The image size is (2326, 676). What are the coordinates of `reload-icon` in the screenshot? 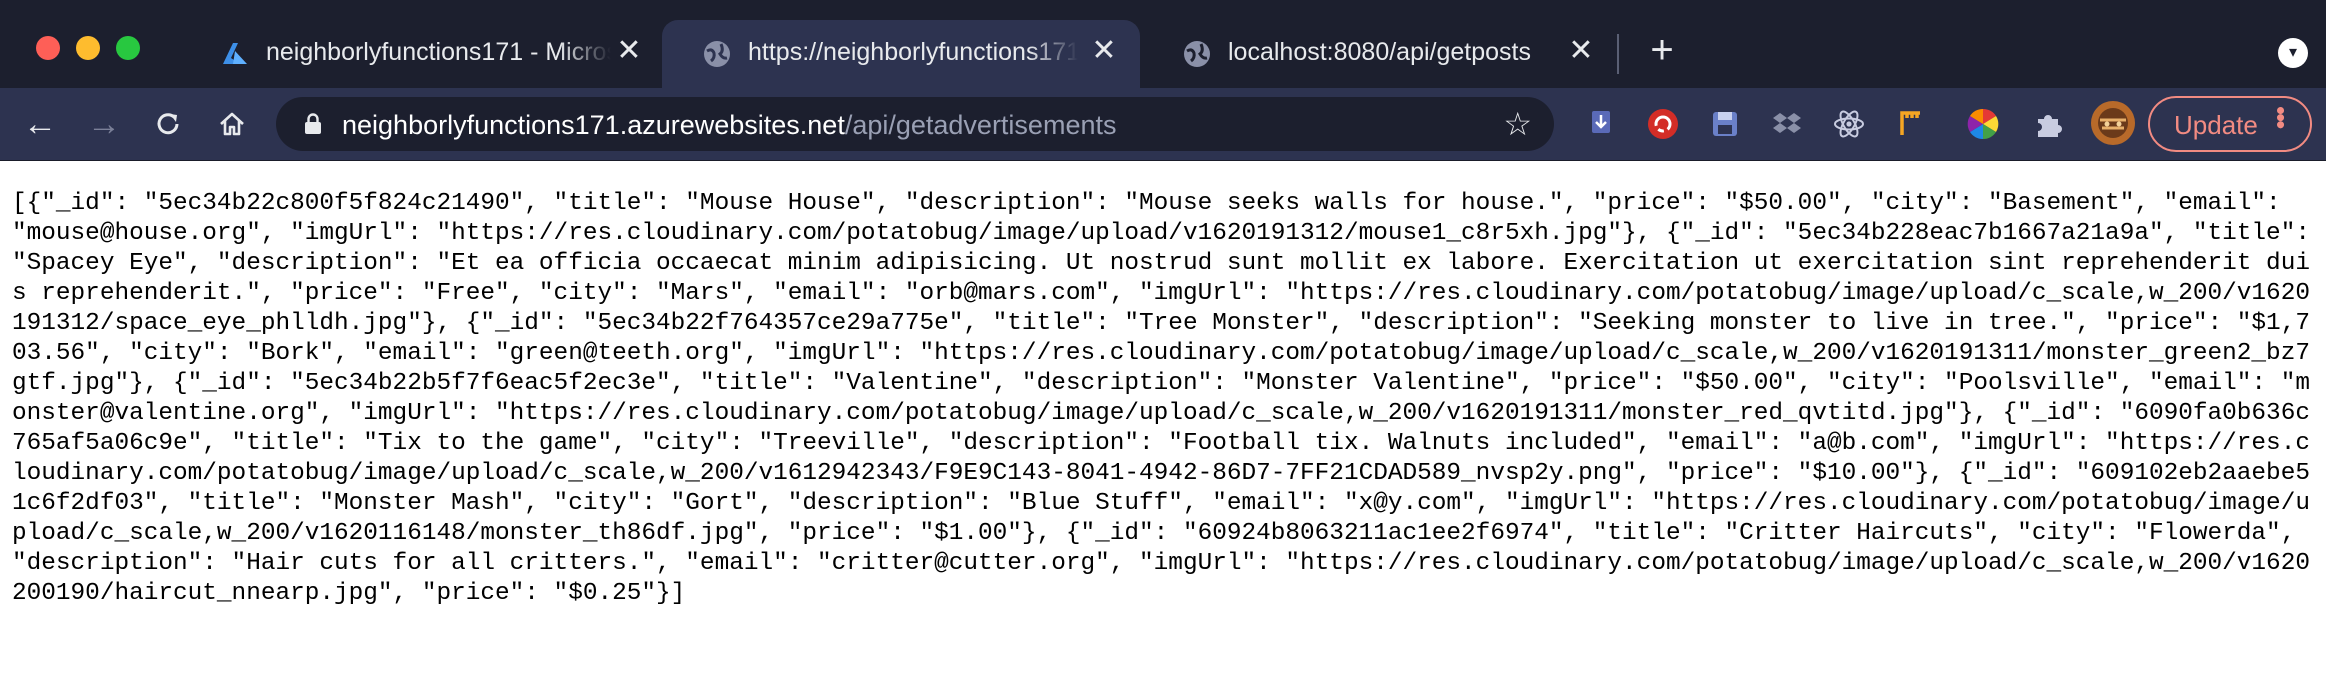 It's located at (168, 124).